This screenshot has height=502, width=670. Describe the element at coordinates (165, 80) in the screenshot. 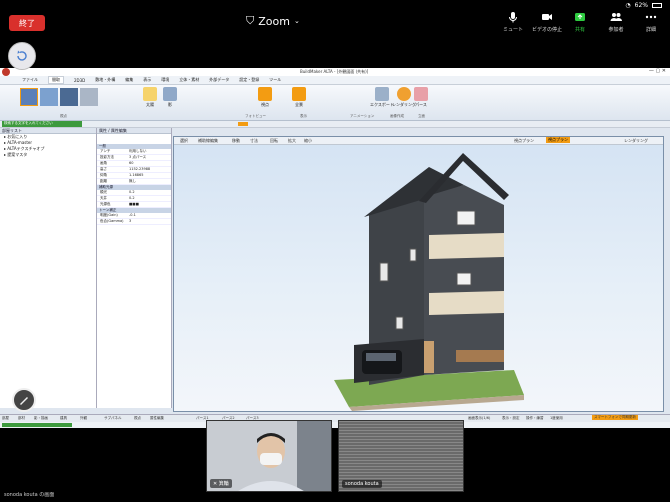

I see `menu-environment: 環境` at that location.